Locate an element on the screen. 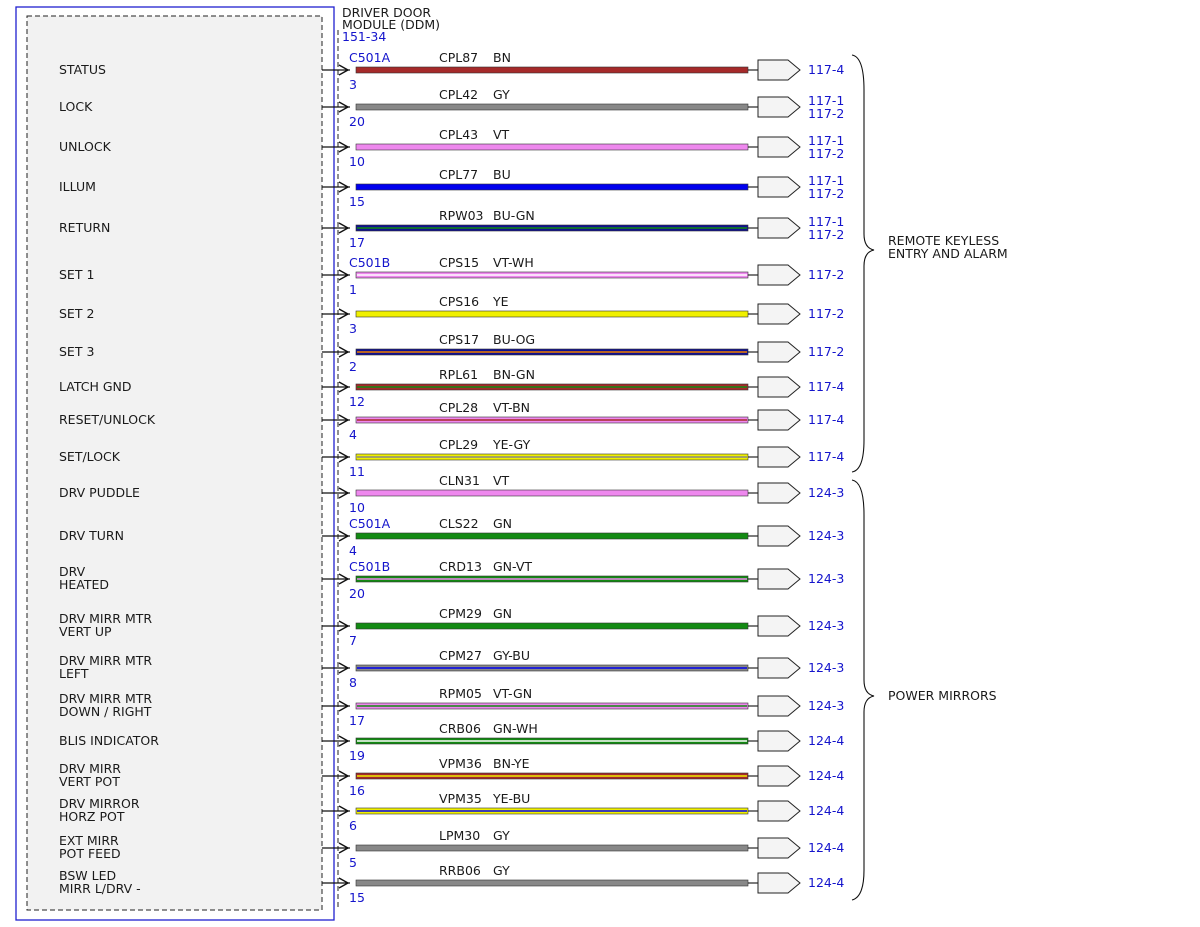  wire-color-code: YE-GY is located at coordinates (511, 444).